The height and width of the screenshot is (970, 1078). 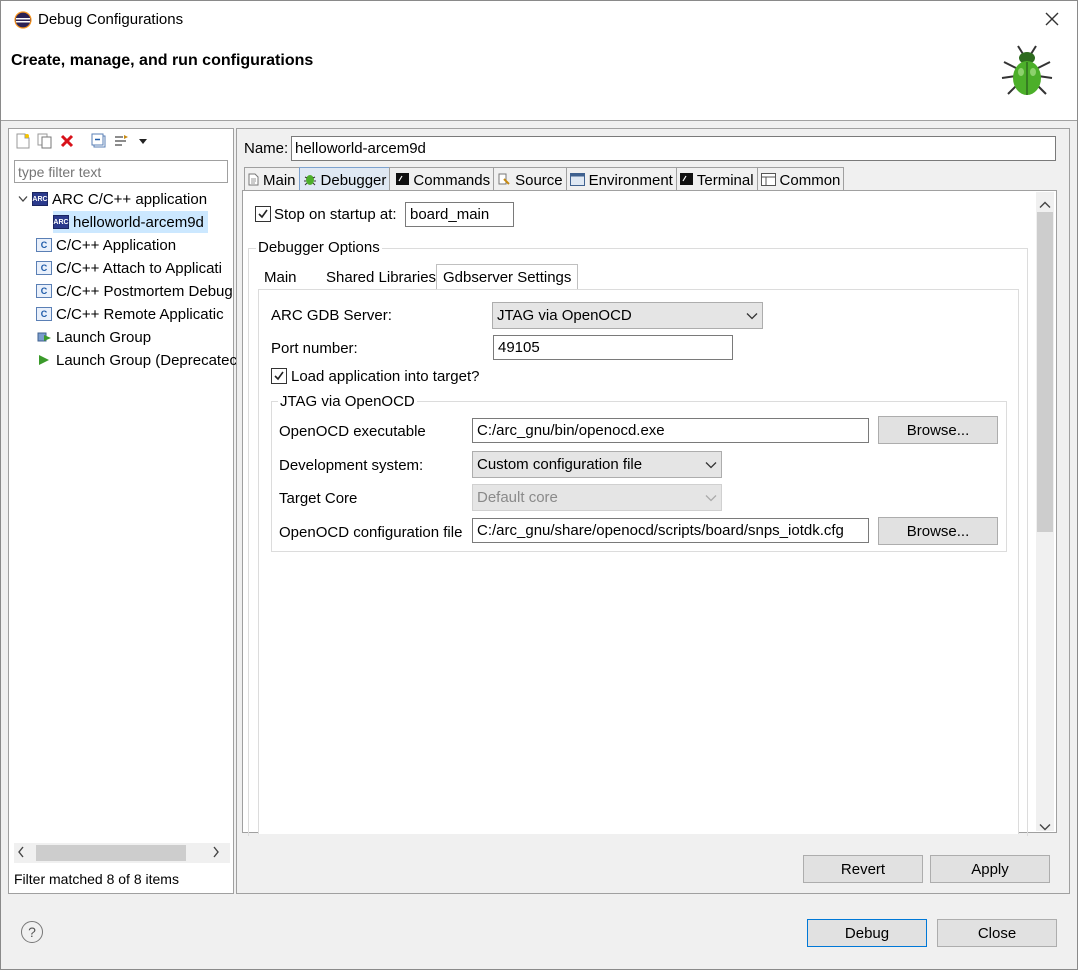 I want to click on select-value: JTAG via OpenOCD, so click(x=564, y=315).